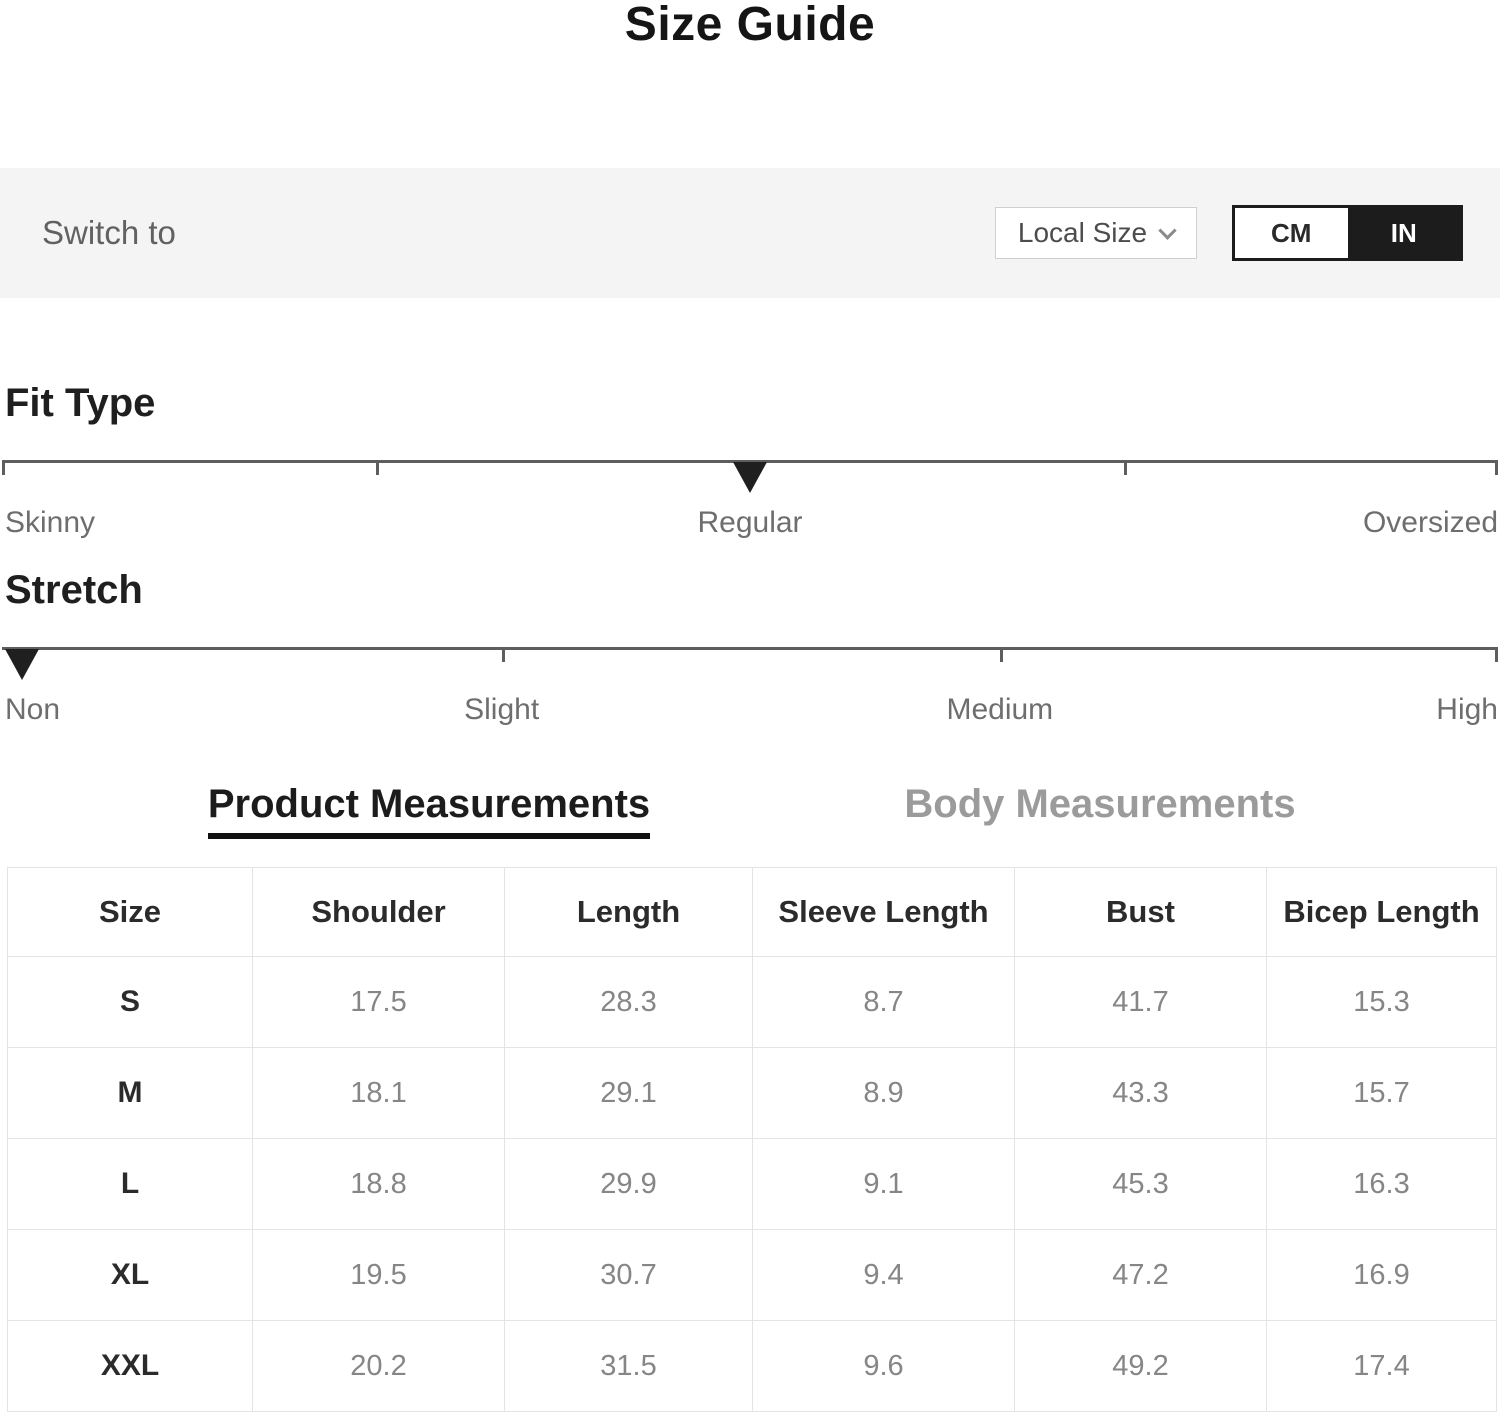 This screenshot has height=1414, width=1500. What do you see at coordinates (1467, 709) in the screenshot?
I see `stretch-label-high: High` at bounding box center [1467, 709].